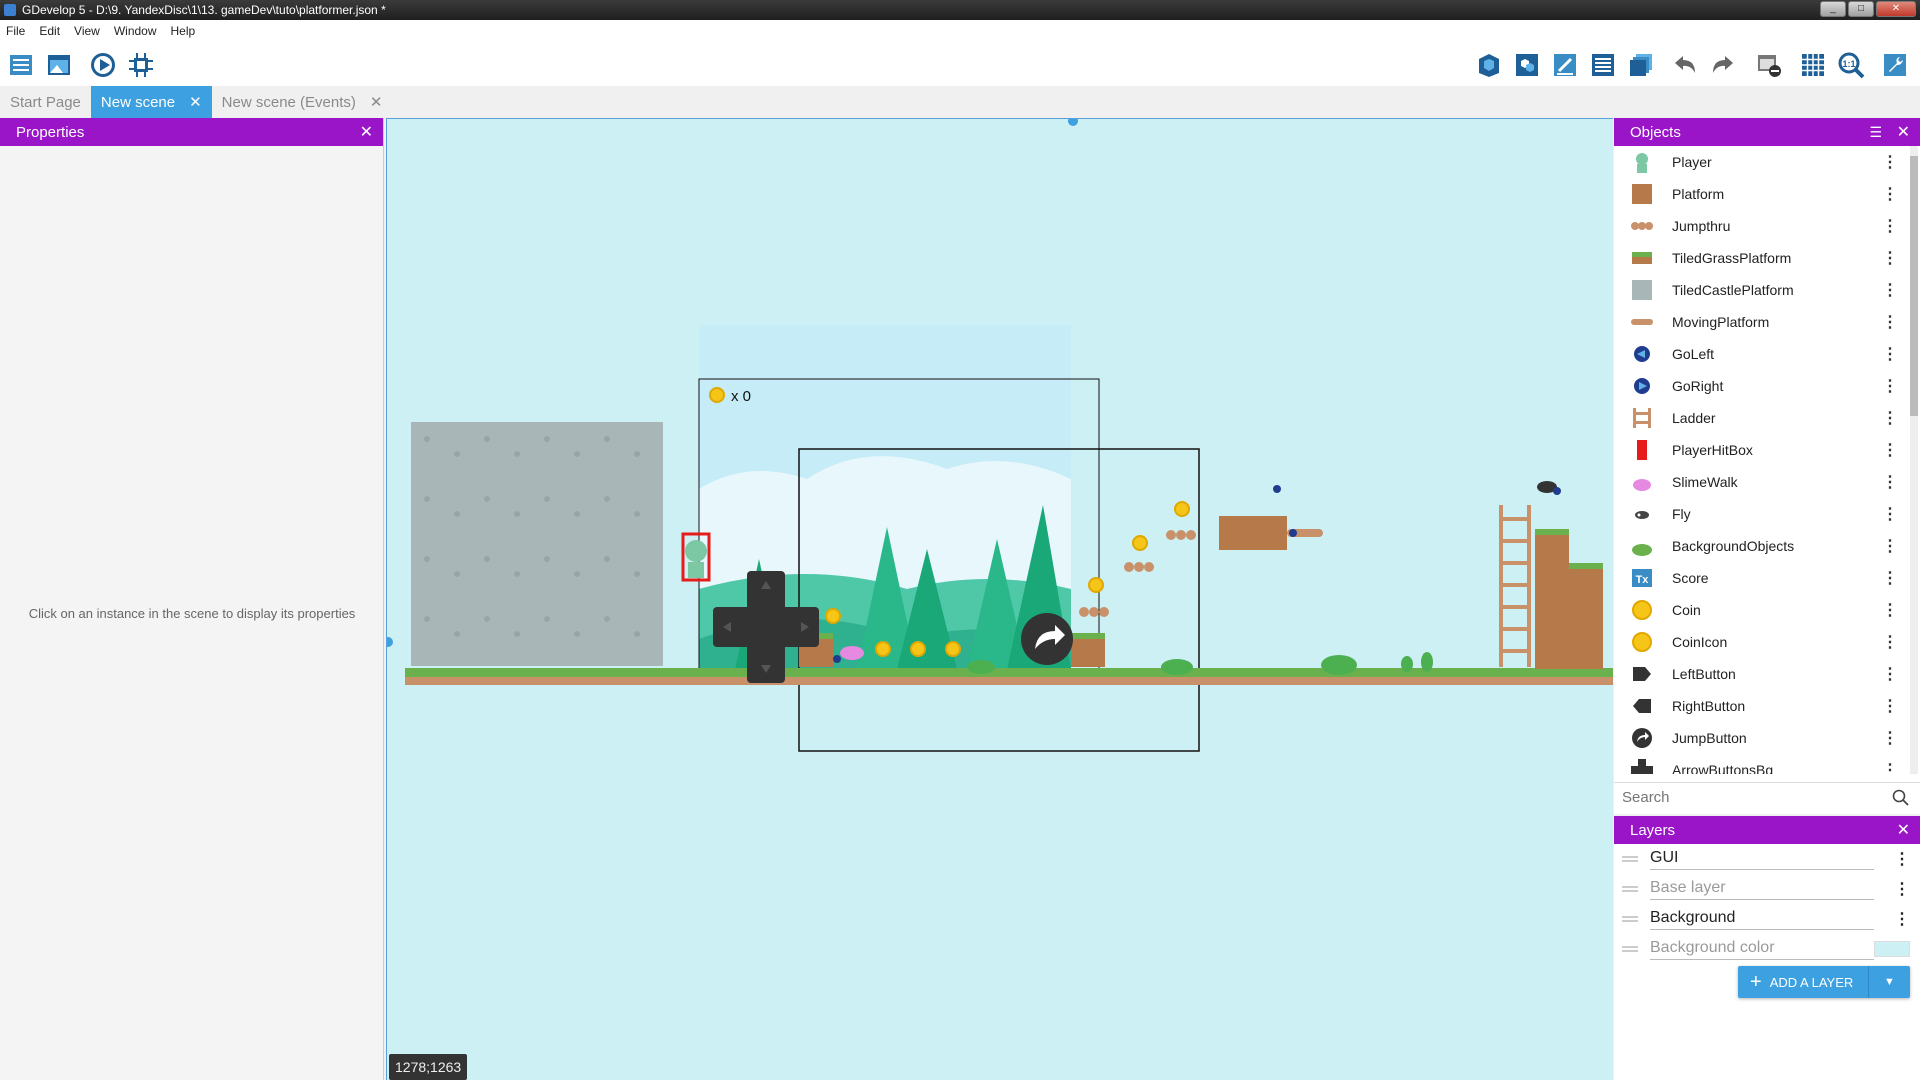  I want to click on object-item-goright: GoRight ⋮, so click(1767, 386).